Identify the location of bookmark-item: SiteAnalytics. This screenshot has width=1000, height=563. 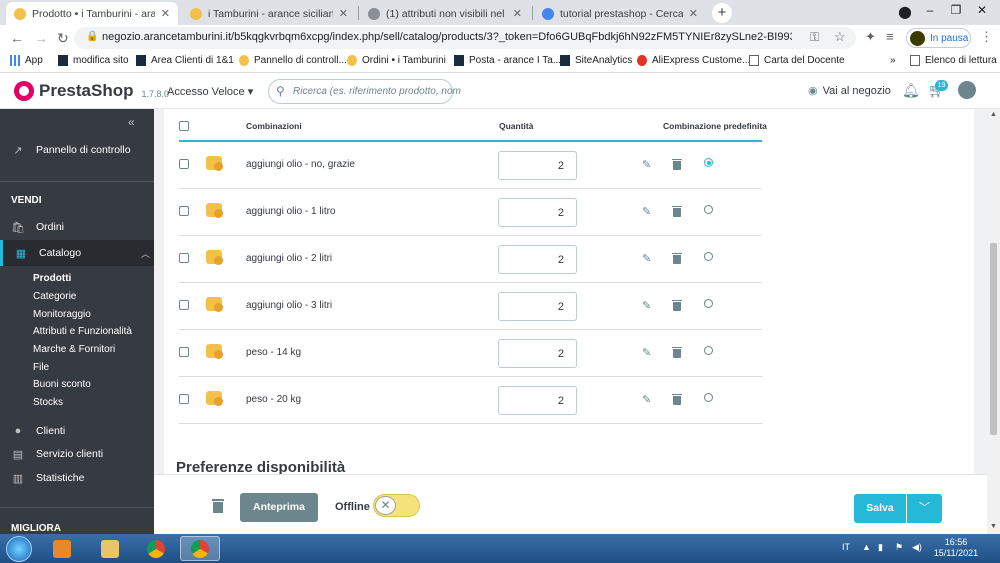
(596, 60).